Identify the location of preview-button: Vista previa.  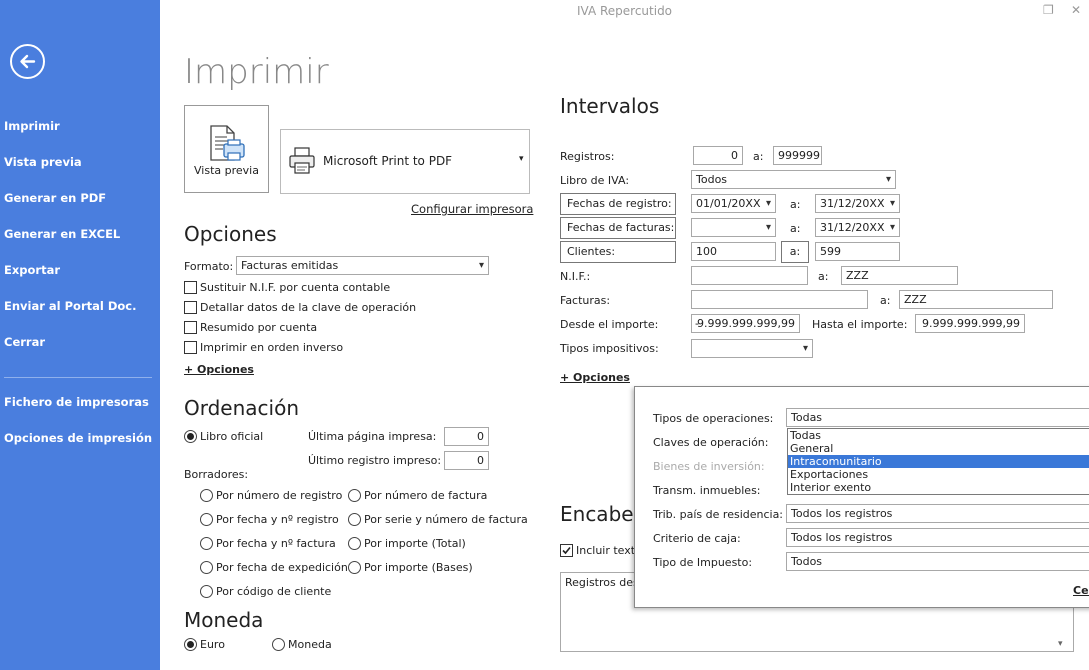
(226, 149).